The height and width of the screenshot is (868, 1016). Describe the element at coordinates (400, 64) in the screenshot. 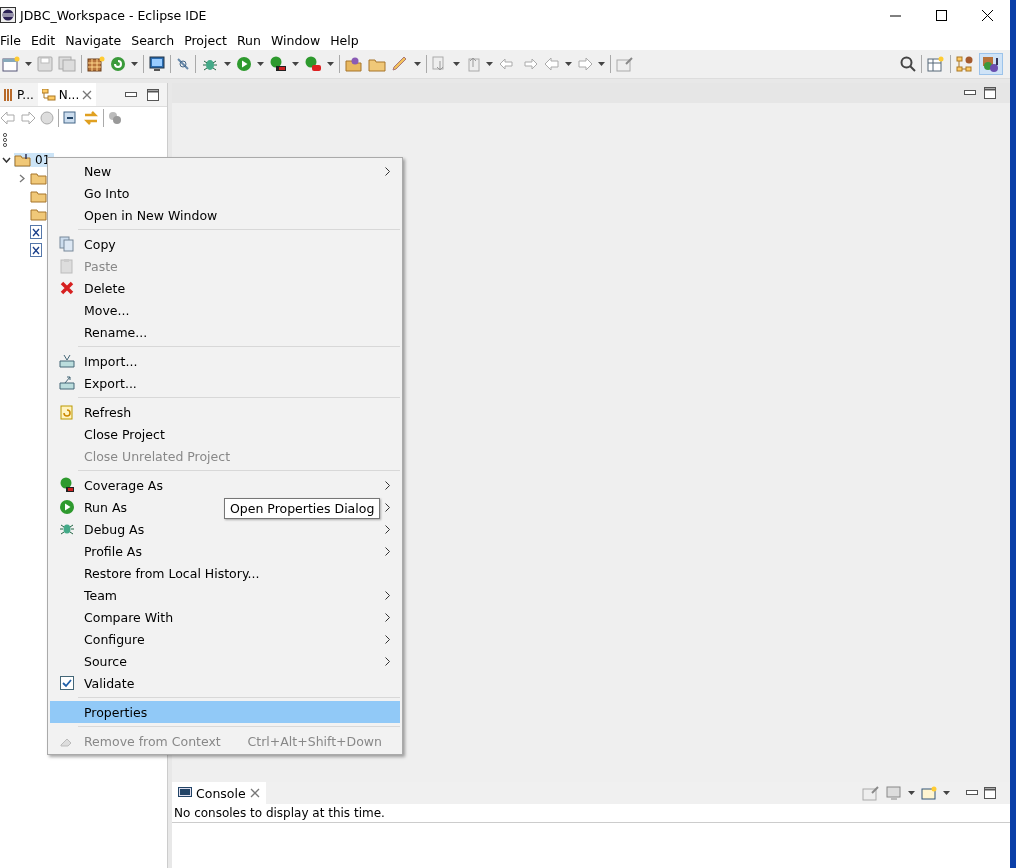

I see `pen-icon` at that location.